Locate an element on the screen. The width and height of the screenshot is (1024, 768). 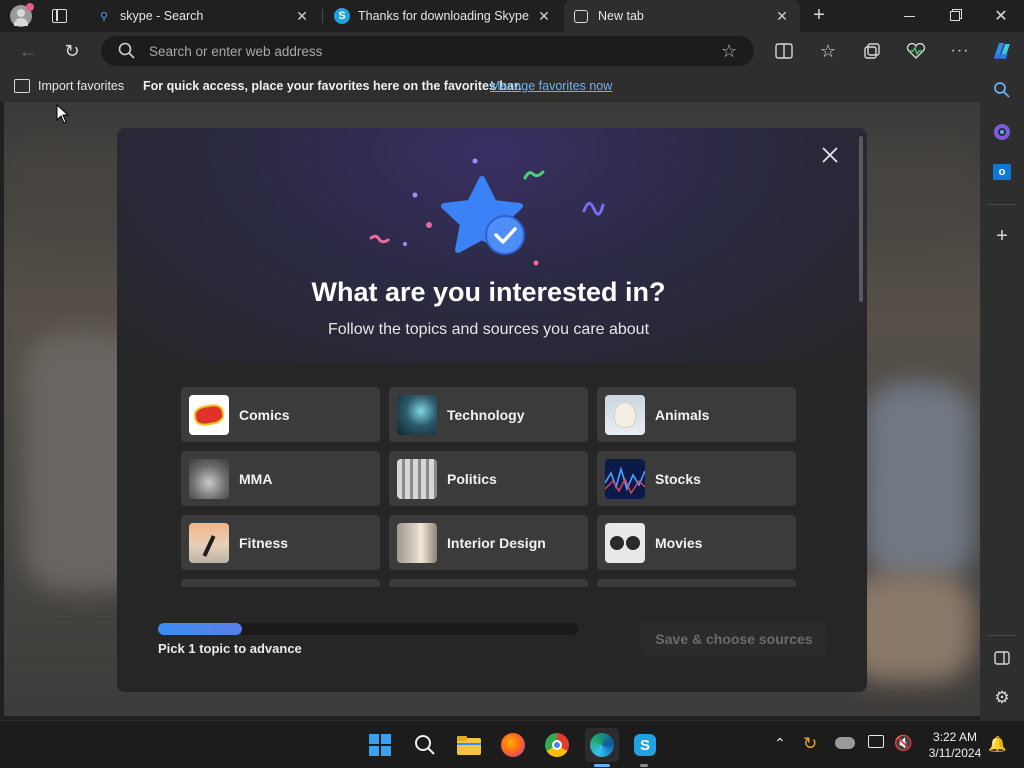
sync-status-icon: ↻ is located at coordinates (810, 744).